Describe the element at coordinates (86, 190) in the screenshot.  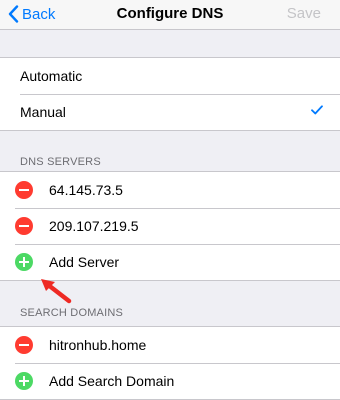
I see `dns-server-address: 64.145.73.5` at that location.